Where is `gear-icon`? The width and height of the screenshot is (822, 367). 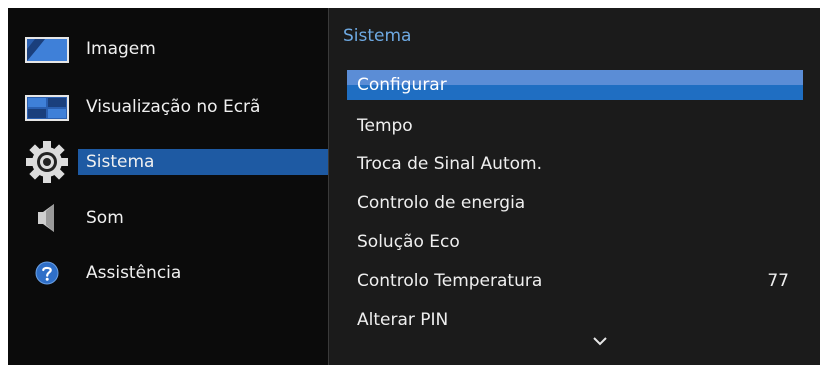 gear-icon is located at coordinates (47, 162).